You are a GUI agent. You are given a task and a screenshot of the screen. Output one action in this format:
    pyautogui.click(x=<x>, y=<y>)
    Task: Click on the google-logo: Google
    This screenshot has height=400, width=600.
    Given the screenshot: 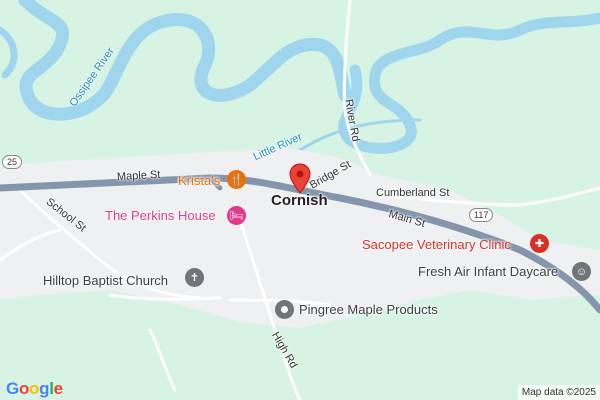 What is the action you would take?
    pyautogui.click(x=34, y=388)
    